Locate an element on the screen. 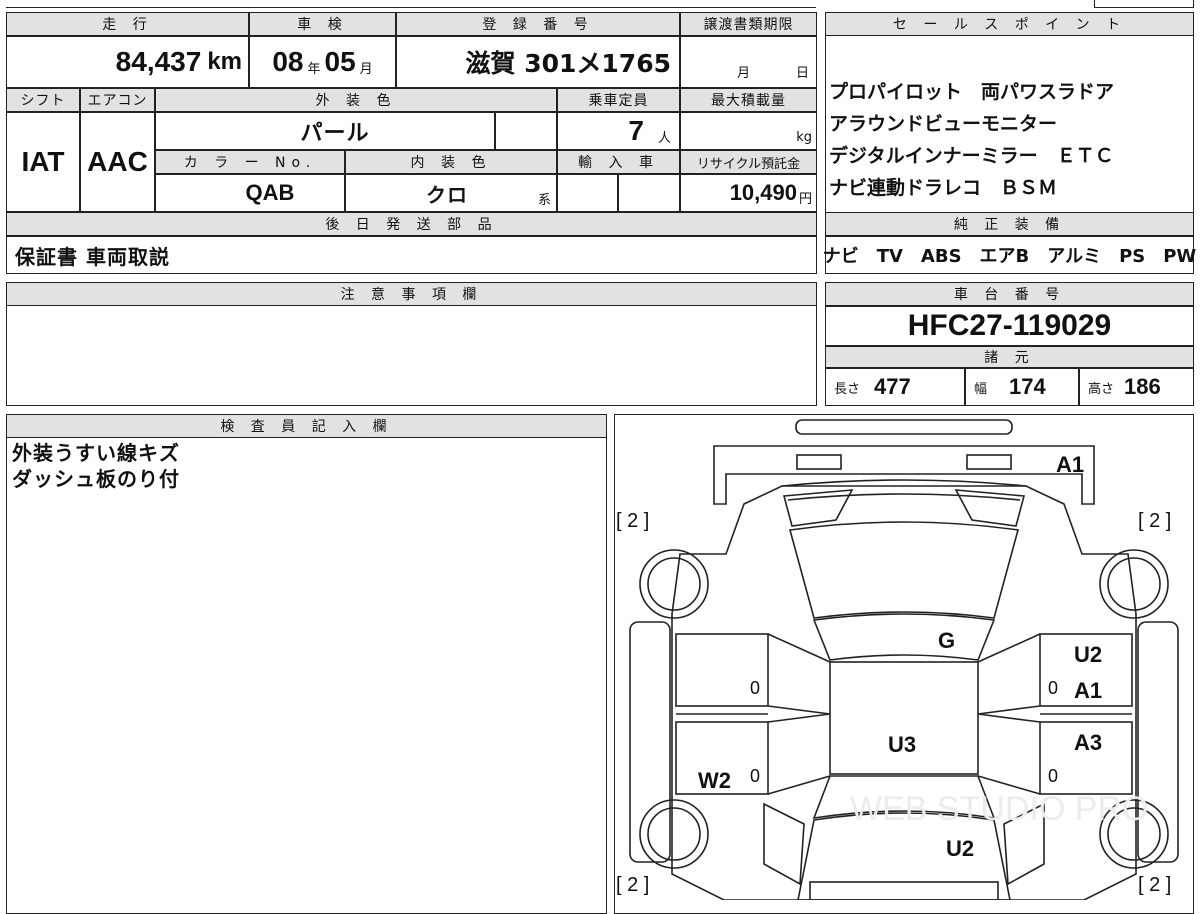 This screenshot has width=1200, height=914. front-top-bar is located at coordinates (904, 427).